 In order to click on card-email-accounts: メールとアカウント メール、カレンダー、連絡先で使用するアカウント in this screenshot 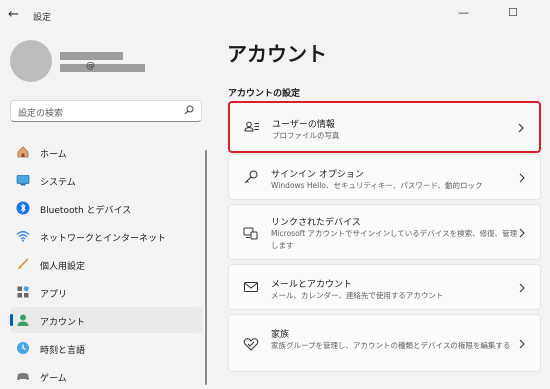, I will do `click(384, 287)`.